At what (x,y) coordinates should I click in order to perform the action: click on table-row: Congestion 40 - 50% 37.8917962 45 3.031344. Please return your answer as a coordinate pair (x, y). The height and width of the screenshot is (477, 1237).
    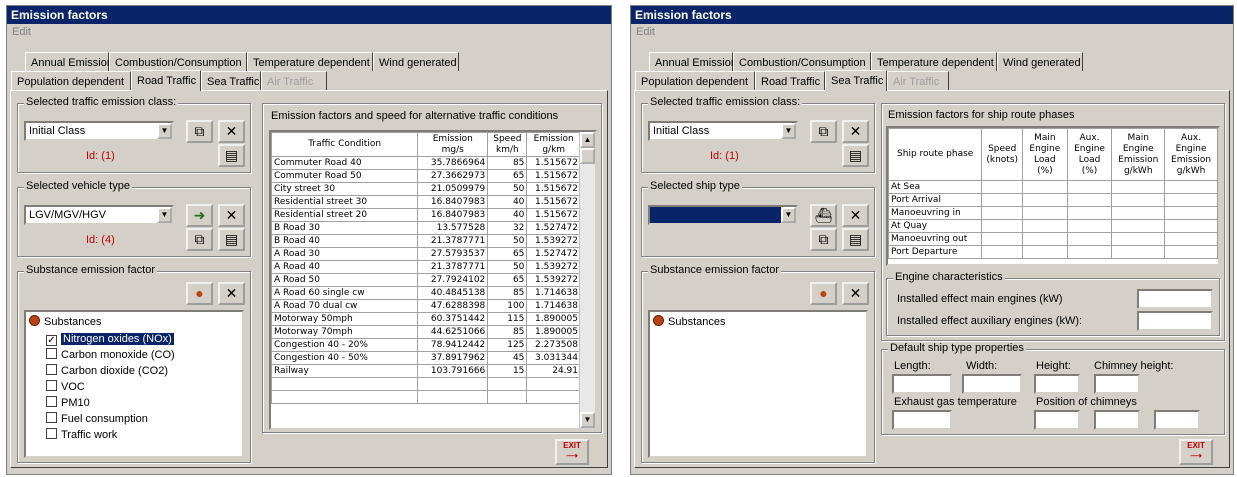
    Looking at the image, I should click on (426, 358).